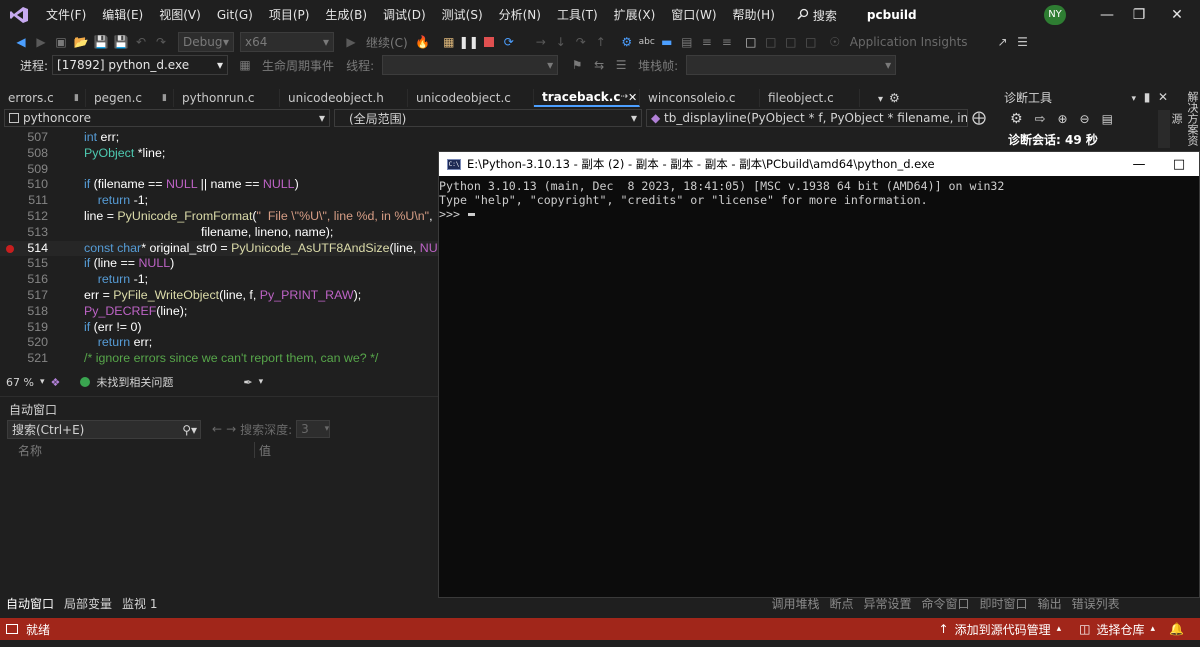 The height and width of the screenshot is (647, 1200). Describe the element at coordinates (61, 42) in the screenshot. I see `new-project-icon: ▣` at that location.